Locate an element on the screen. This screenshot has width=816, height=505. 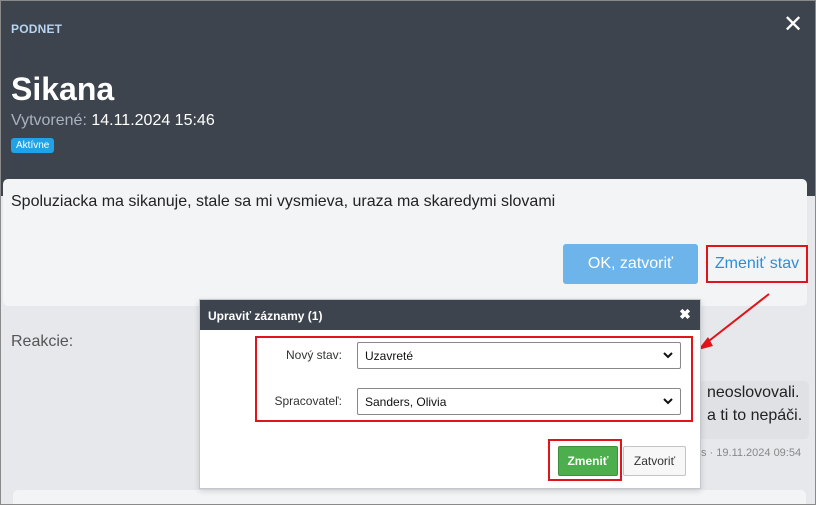
dialog-close-button: Zatvoriť is located at coordinates (654, 461).